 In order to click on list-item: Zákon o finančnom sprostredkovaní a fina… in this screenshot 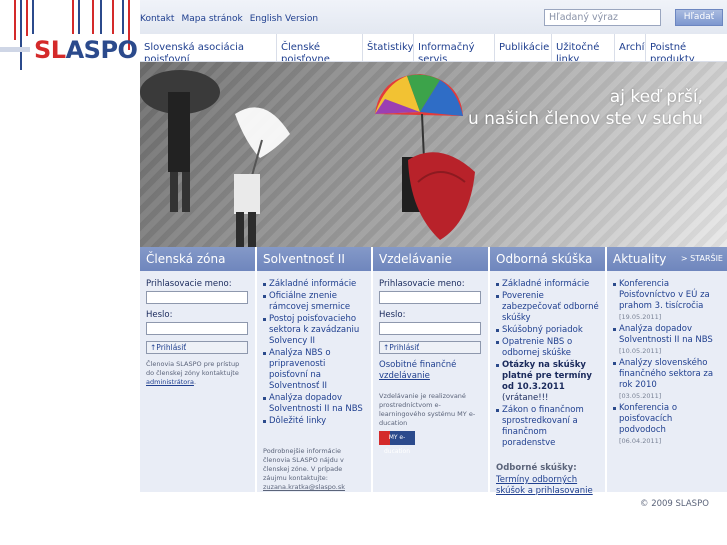, I will do `click(547, 427)`.